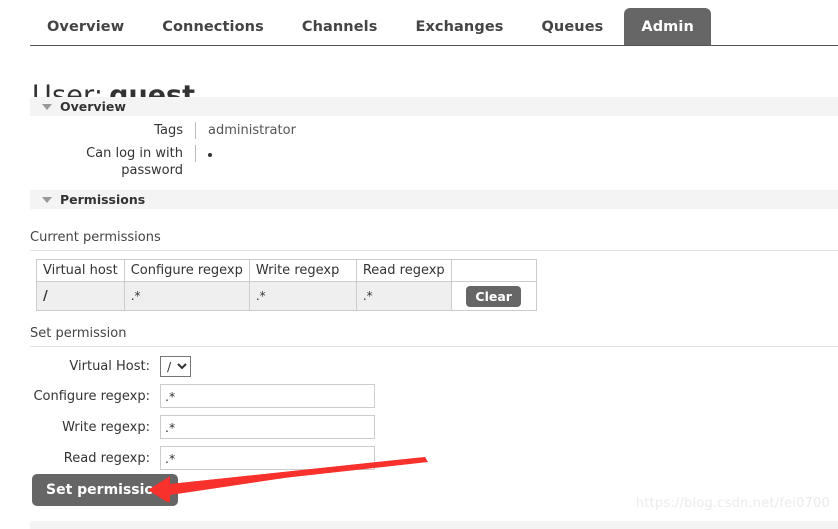 The image size is (838, 529). I want to click on tab-connections: Connections, so click(213, 27).